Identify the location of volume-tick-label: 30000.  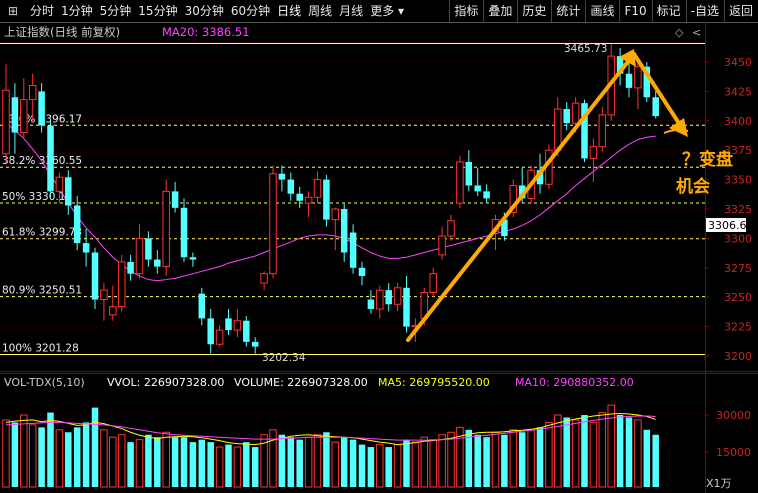
(733, 415).